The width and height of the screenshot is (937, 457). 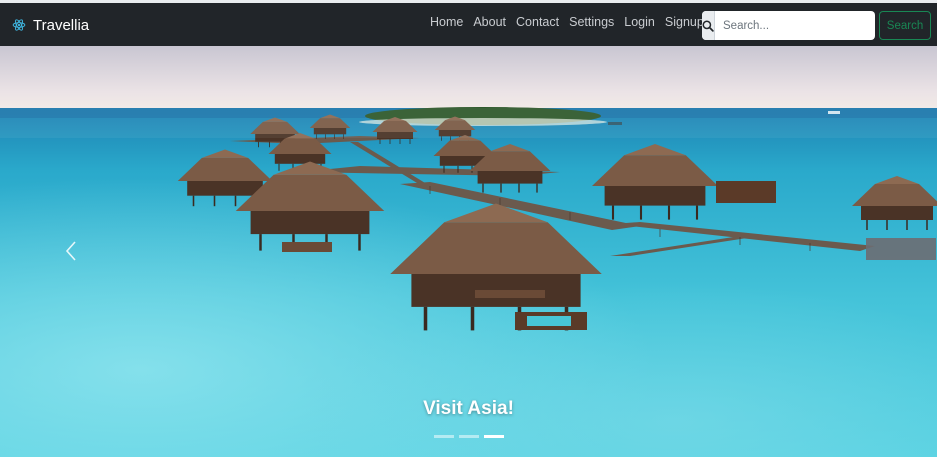 What do you see at coordinates (905, 25) in the screenshot?
I see `search-button: Search` at bounding box center [905, 25].